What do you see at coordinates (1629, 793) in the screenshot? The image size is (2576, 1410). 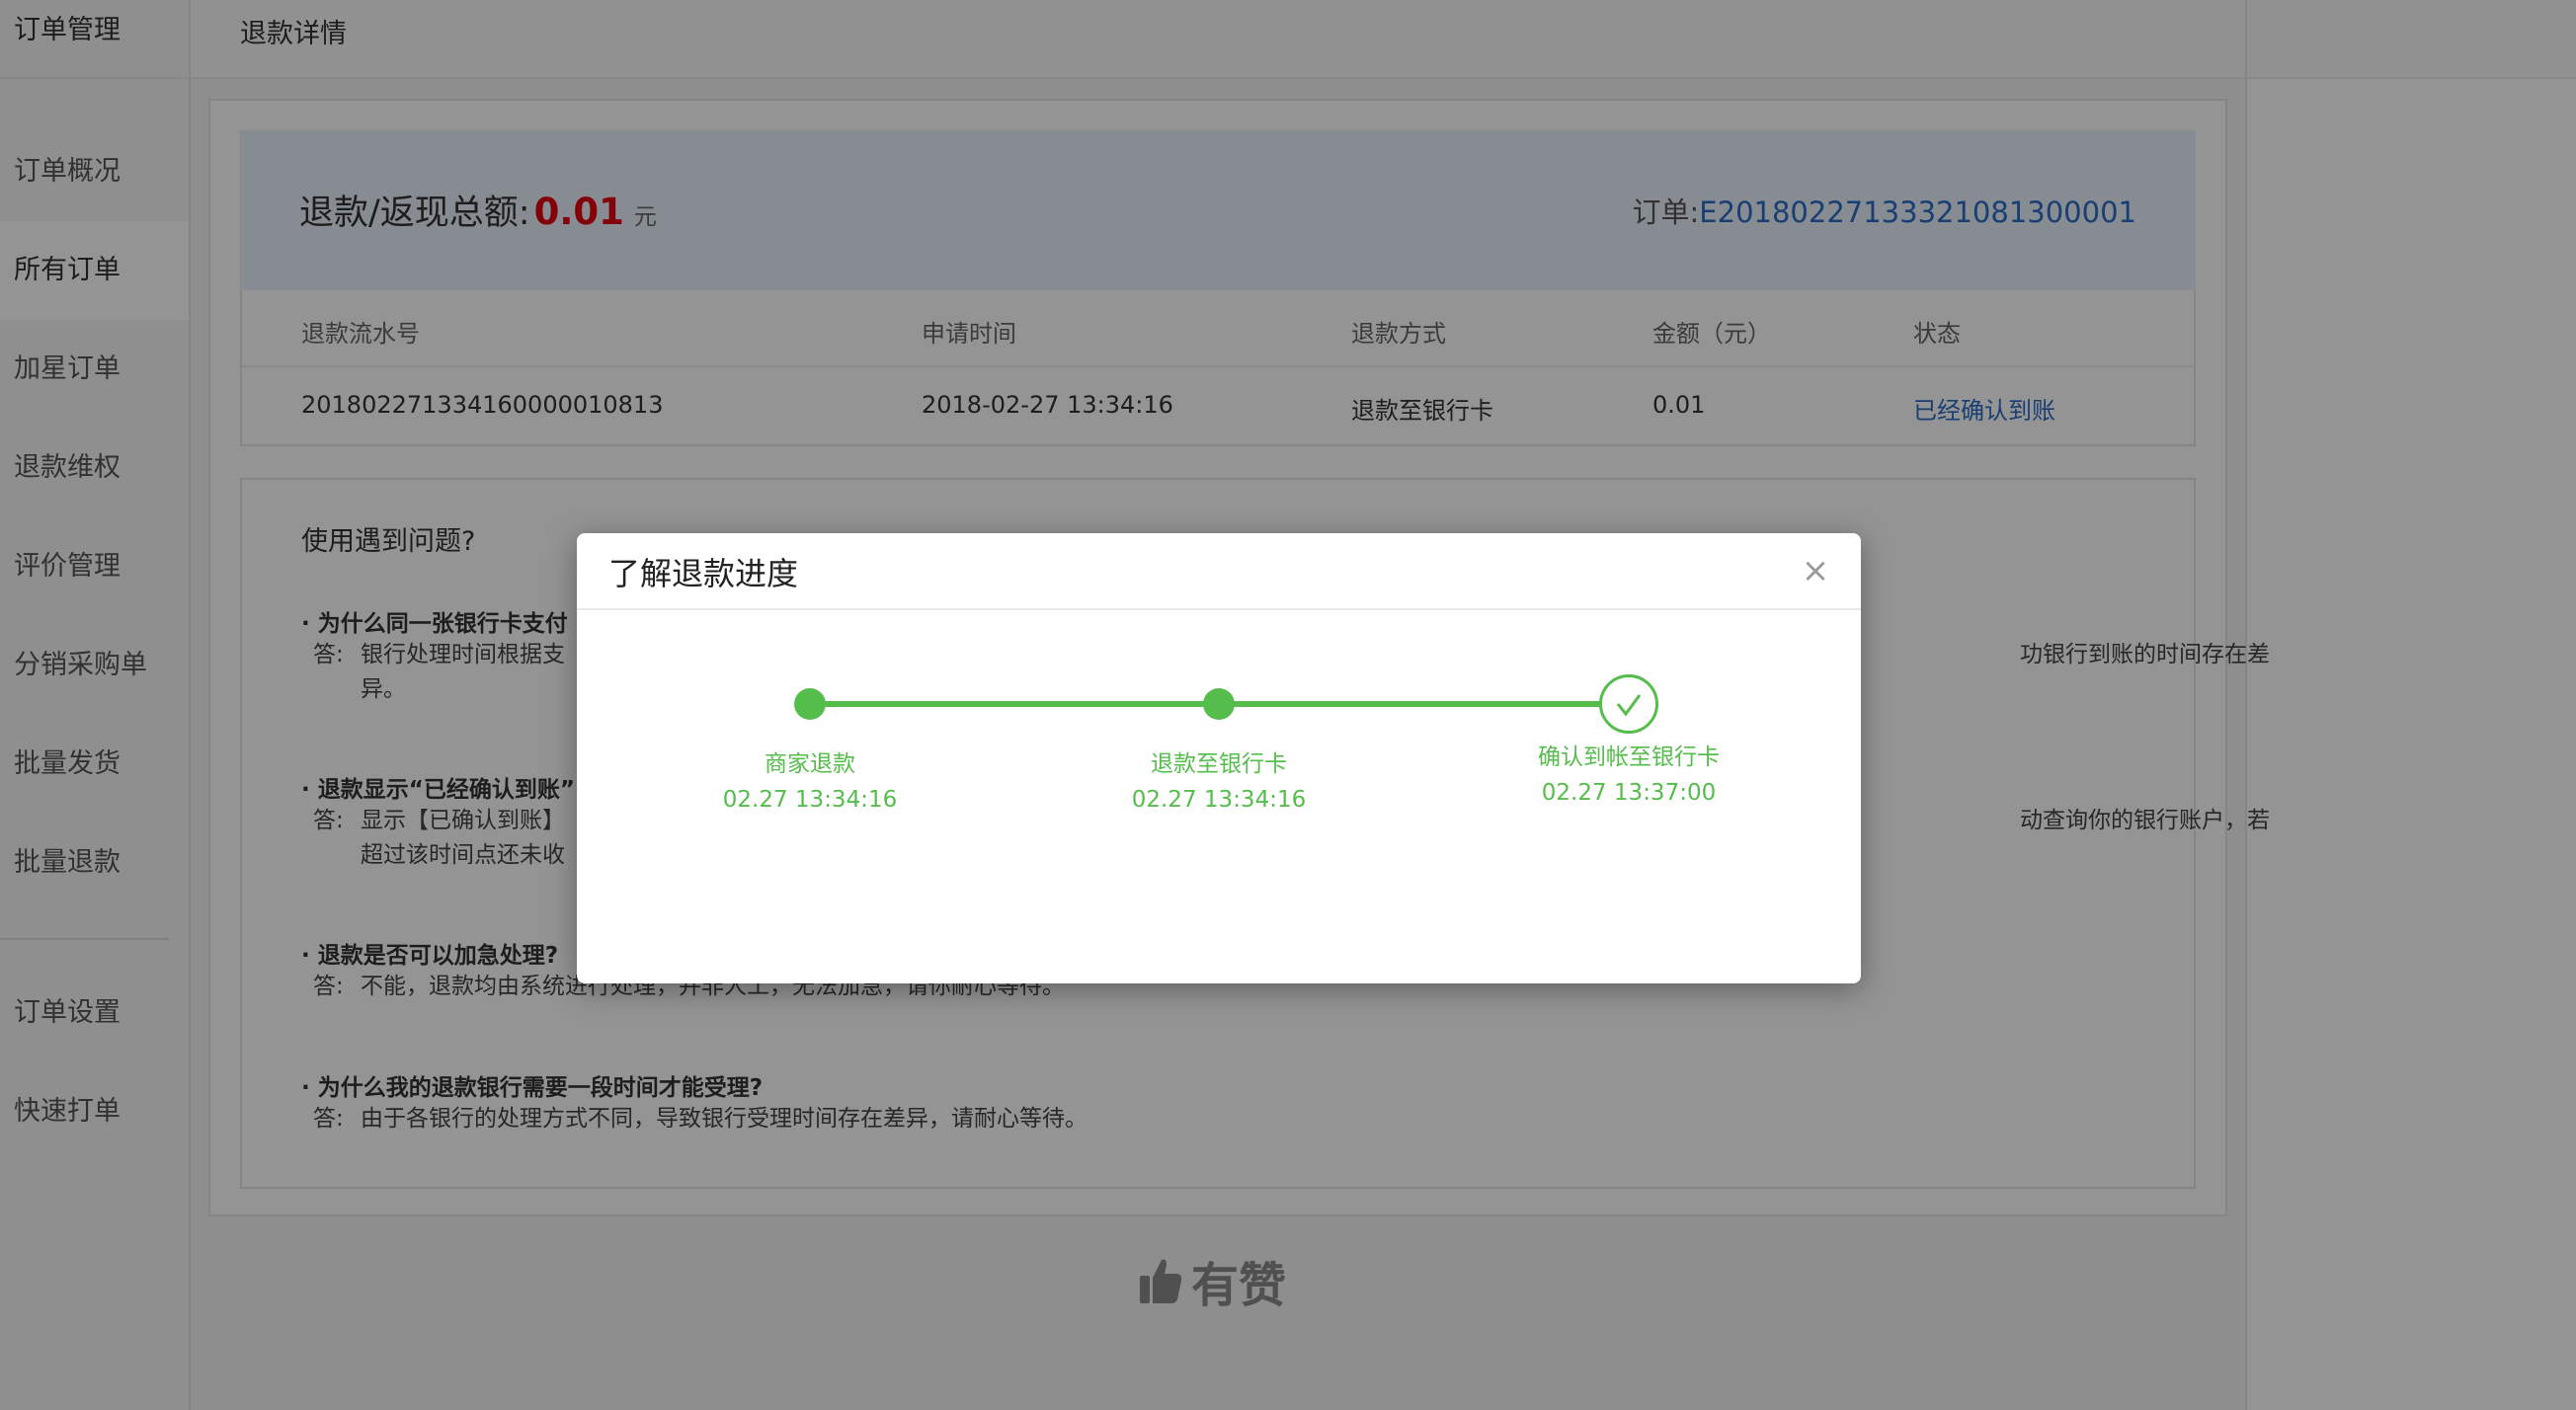 I see `step-3-time: 02.27 13:37:00` at bounding box center [1629, 793].